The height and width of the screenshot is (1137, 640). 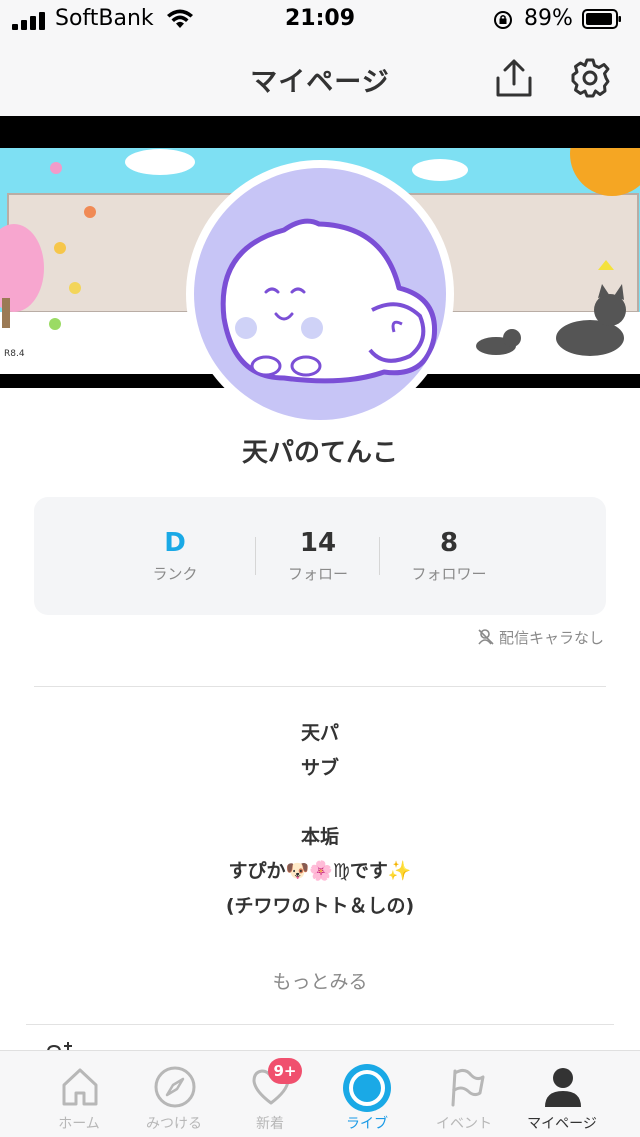 I want to click on follower-count: 8, so click(x=449, y=543).